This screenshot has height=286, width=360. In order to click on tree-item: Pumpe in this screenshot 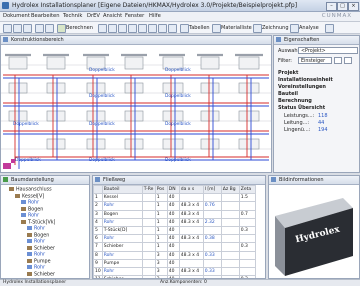, I will do `click(39, 261)`.